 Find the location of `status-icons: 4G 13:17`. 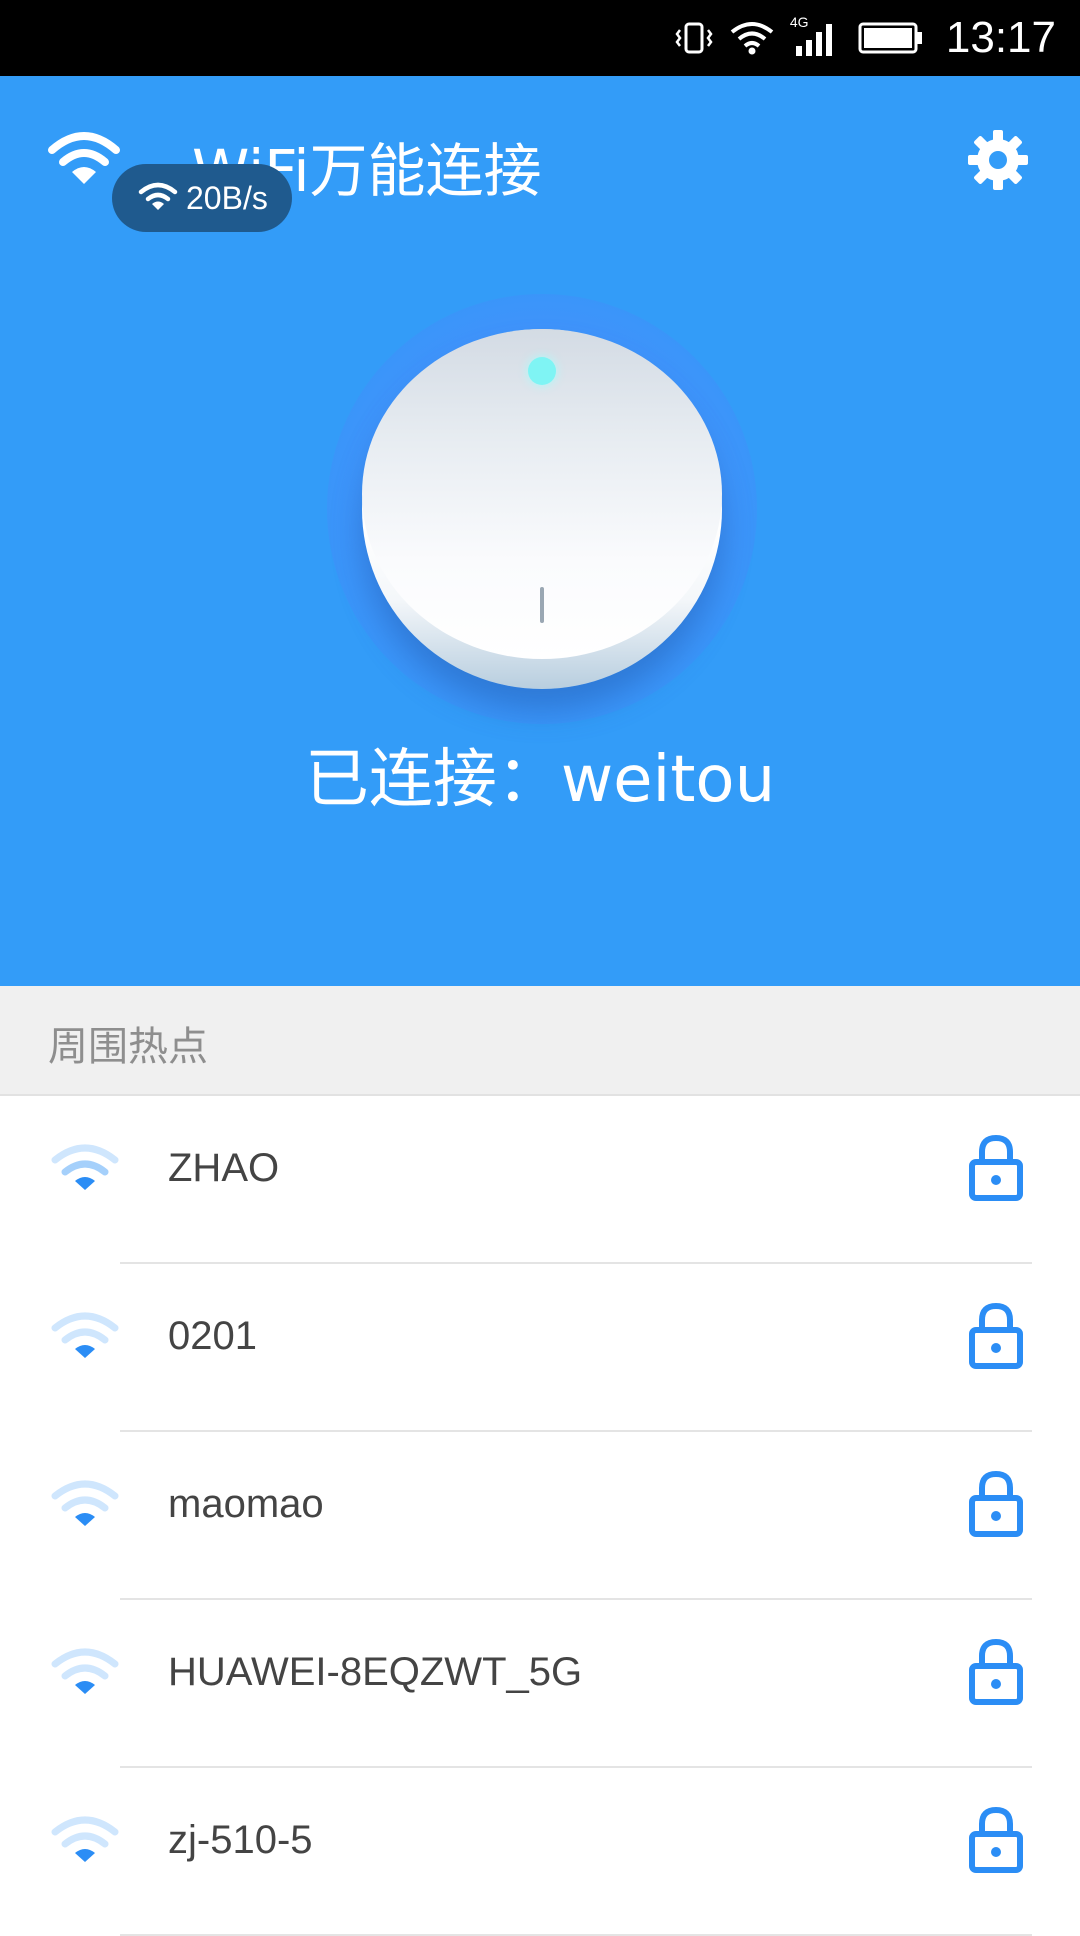

status-icons: 4G 13:17 is located at coordinates (865, 38).